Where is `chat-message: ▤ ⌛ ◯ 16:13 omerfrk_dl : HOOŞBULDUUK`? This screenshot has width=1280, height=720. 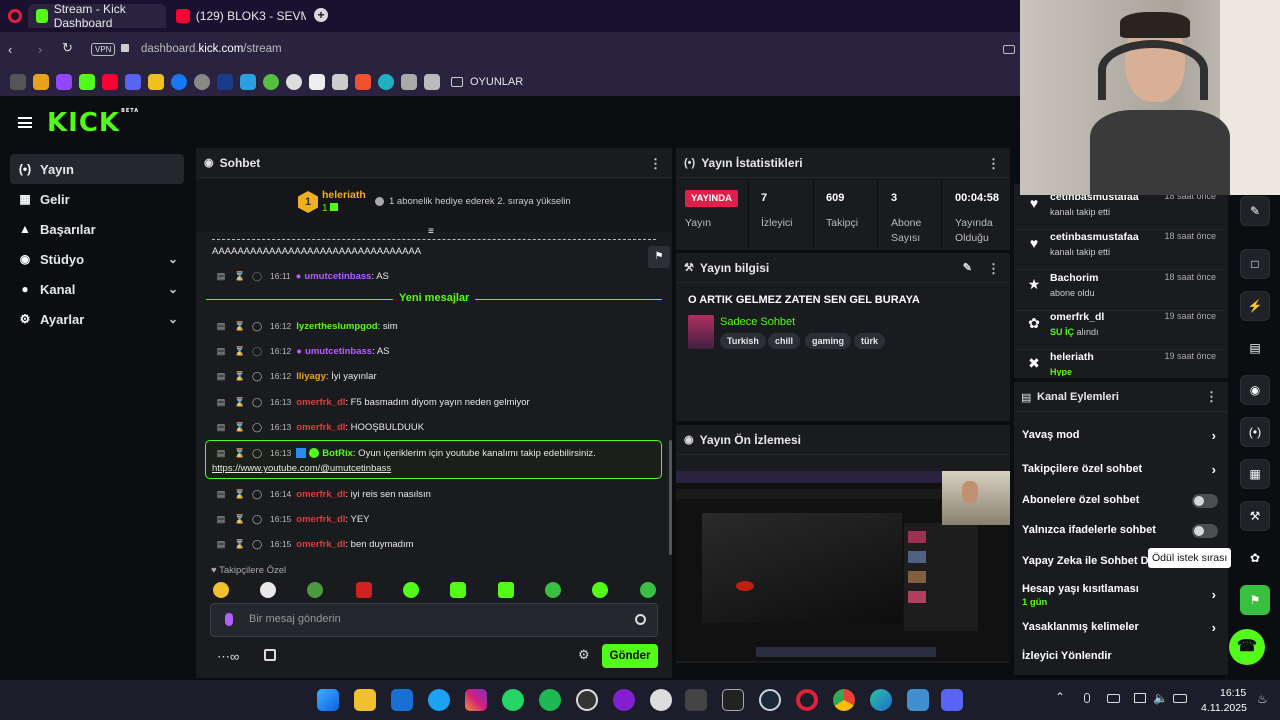
chat-message: ▤ ⌛ ◯ 16:13 omerfrk_dl : HOOŞBULDUUK is located at coordinates (320, 427).